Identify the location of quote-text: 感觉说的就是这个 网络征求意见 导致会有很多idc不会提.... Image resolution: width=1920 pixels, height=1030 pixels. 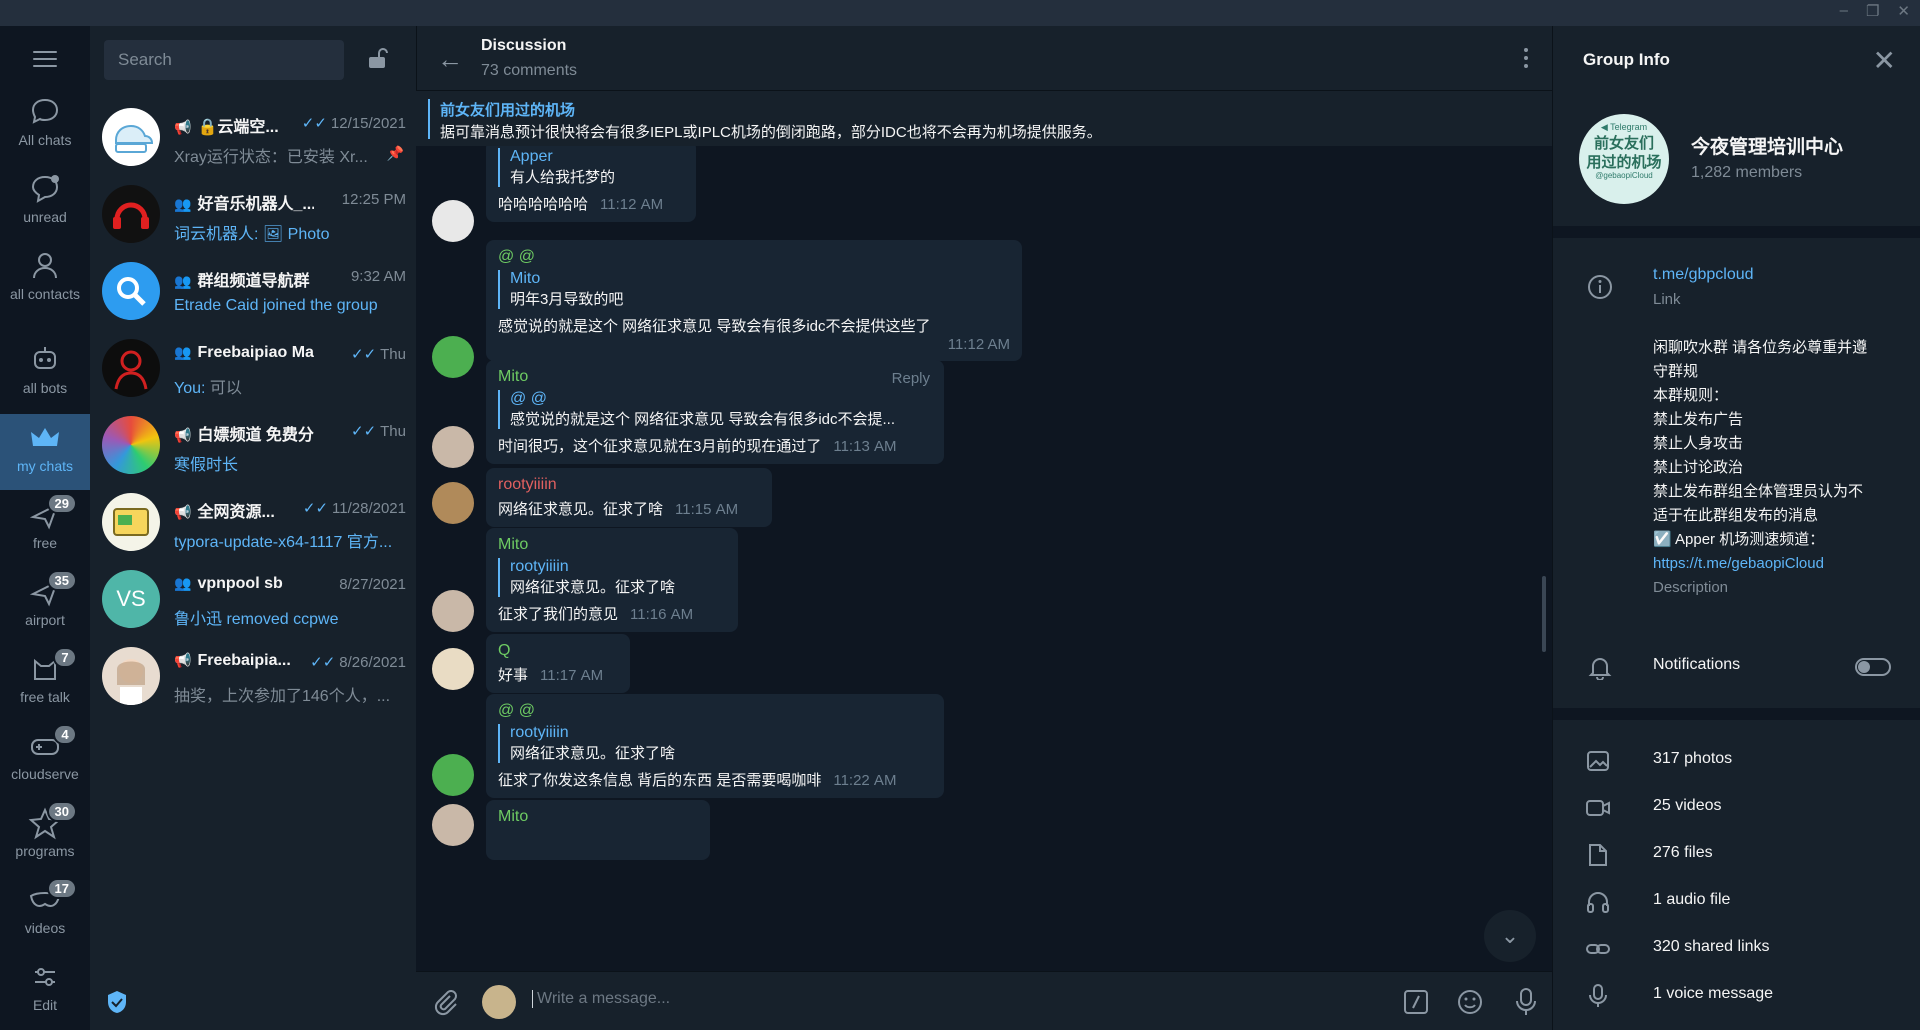
(703, 419).